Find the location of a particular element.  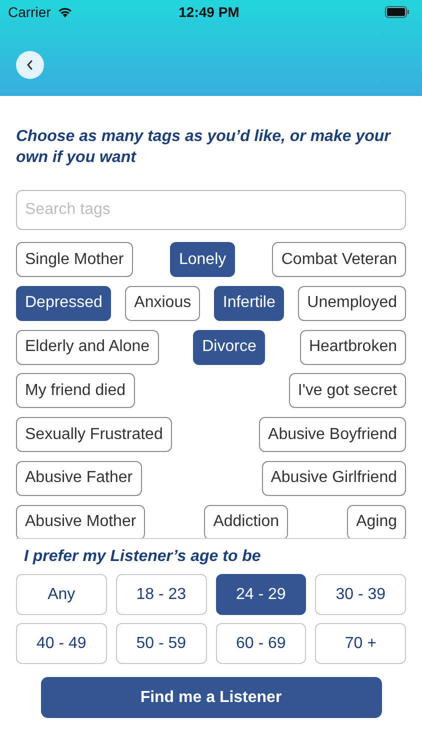

tag-chip: Abusive Girlfriend is located at coordinates (334, 478).